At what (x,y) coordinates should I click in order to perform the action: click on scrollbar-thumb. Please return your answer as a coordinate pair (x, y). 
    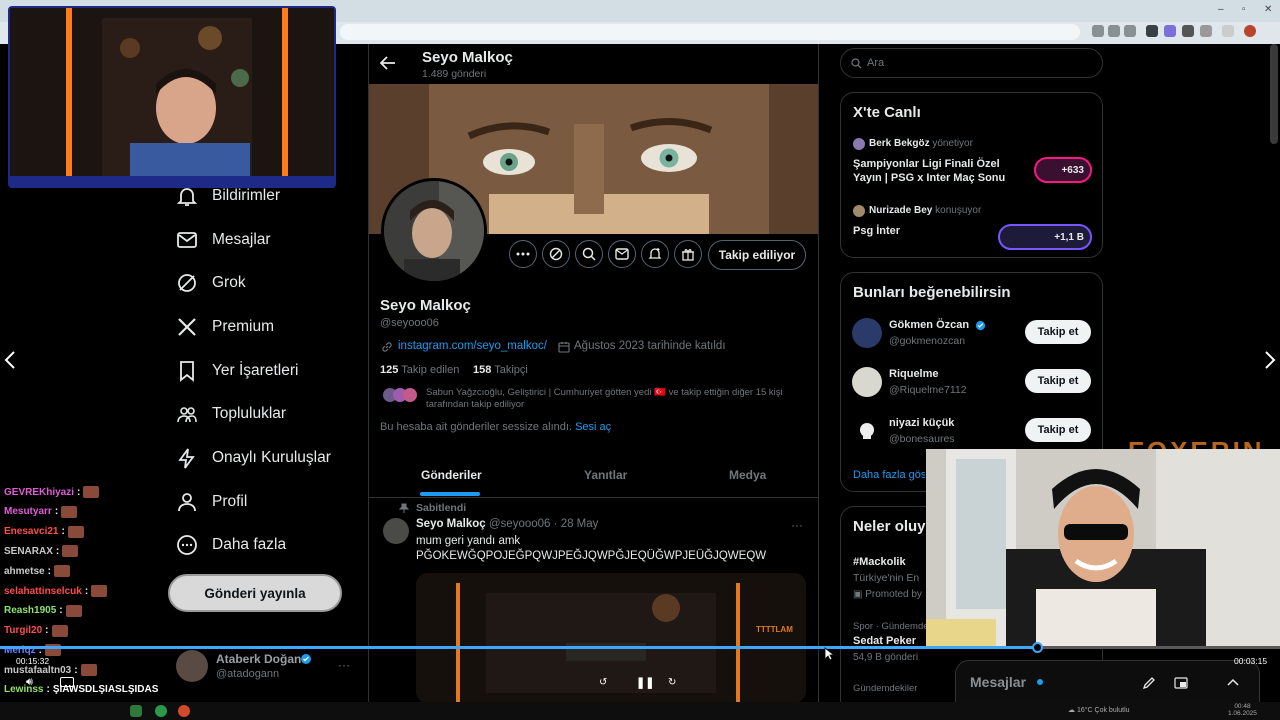
    Looking at the image, I should click on (1274, 94).